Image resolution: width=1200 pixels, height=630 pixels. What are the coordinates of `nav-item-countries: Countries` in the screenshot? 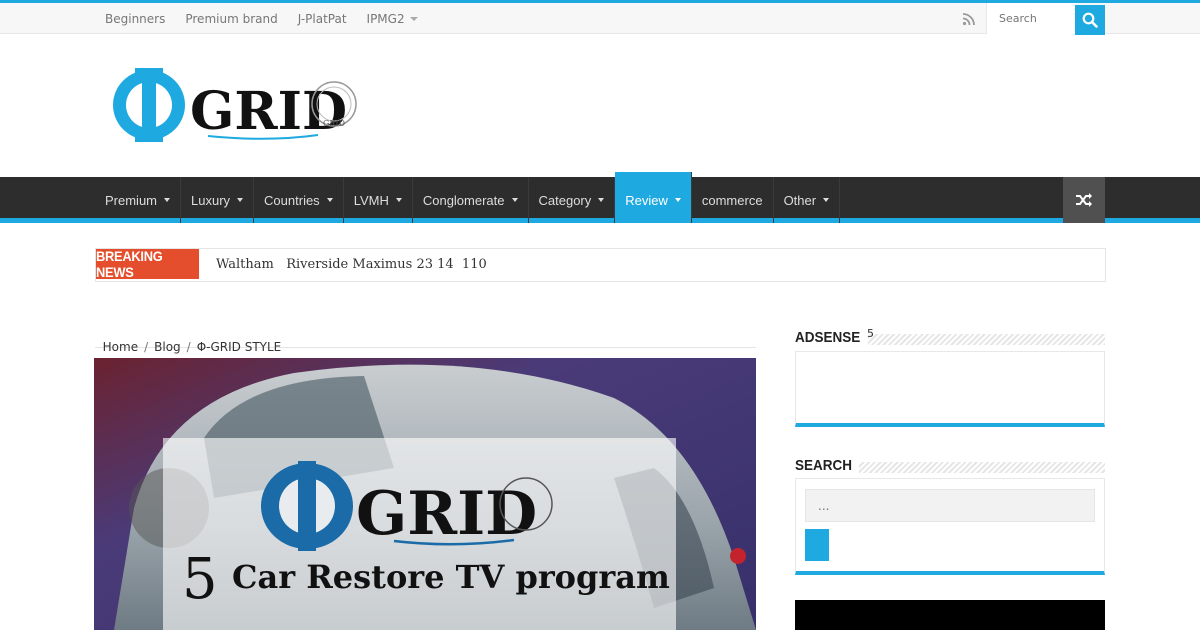 It's located at (299, 200).